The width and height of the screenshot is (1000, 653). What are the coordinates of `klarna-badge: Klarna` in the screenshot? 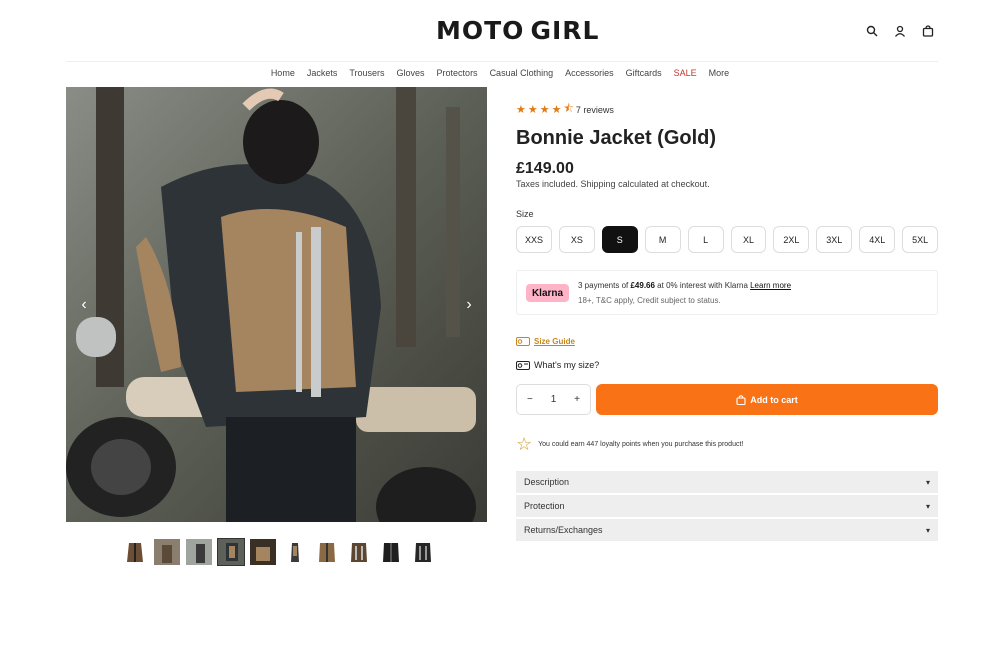 It's located at (547, 293).